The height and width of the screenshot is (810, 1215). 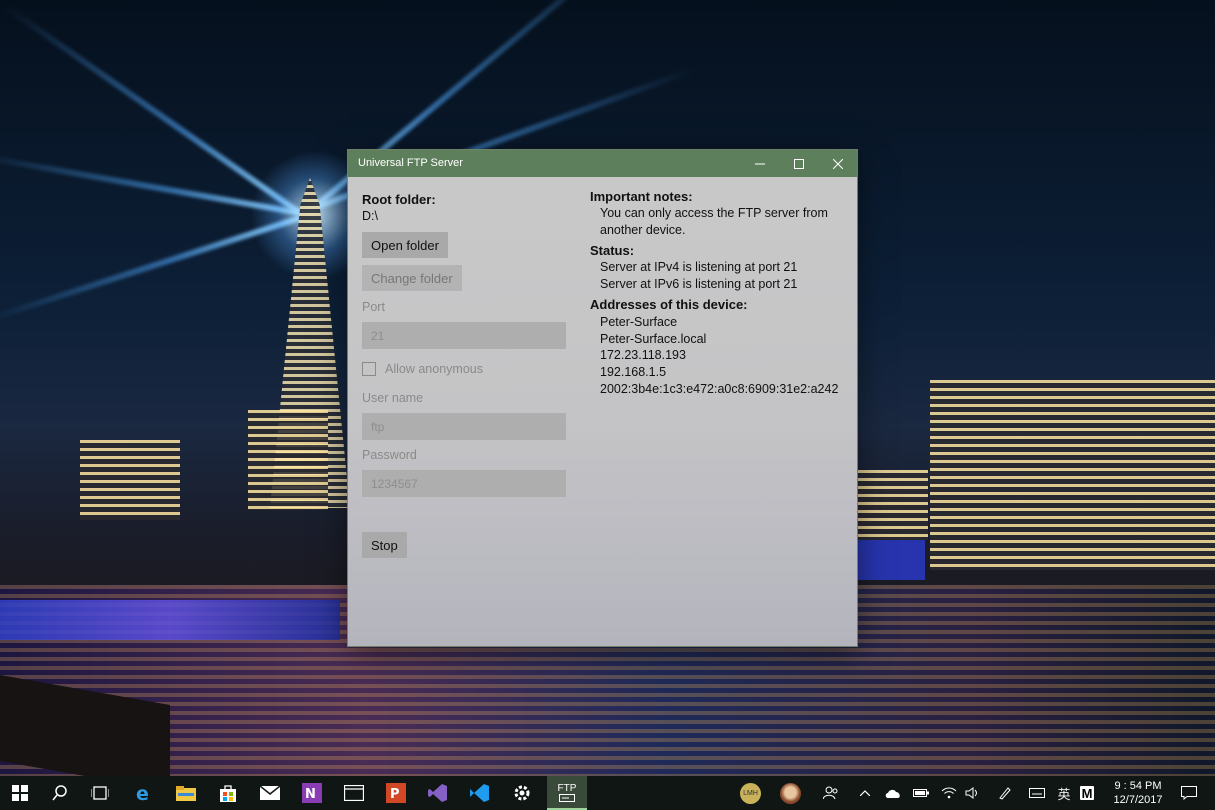 I want to click on svg-text: P, so click(x=395, y=794).